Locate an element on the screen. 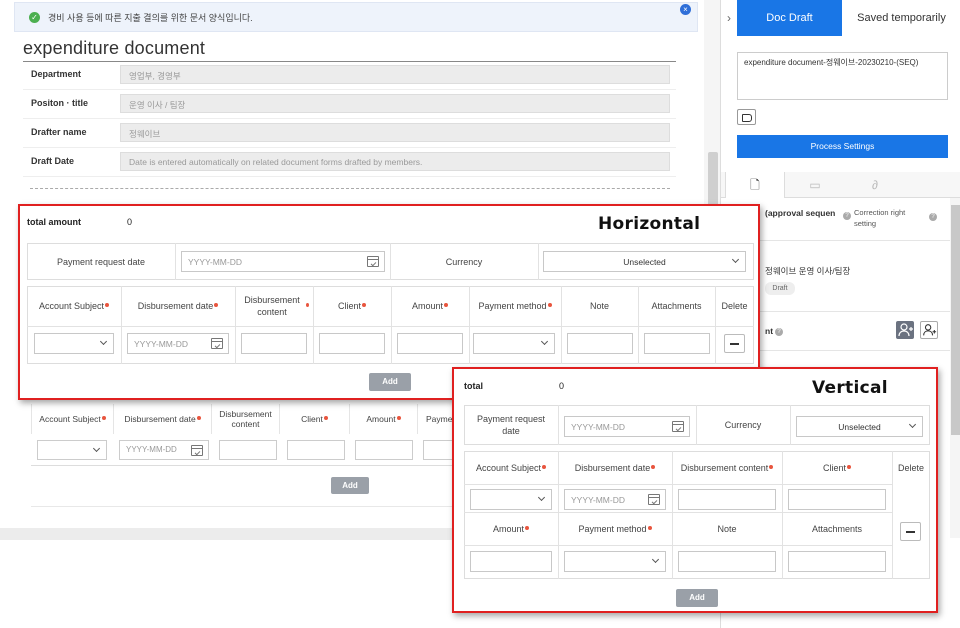  total-label: total is located at coordinates (473, 386).